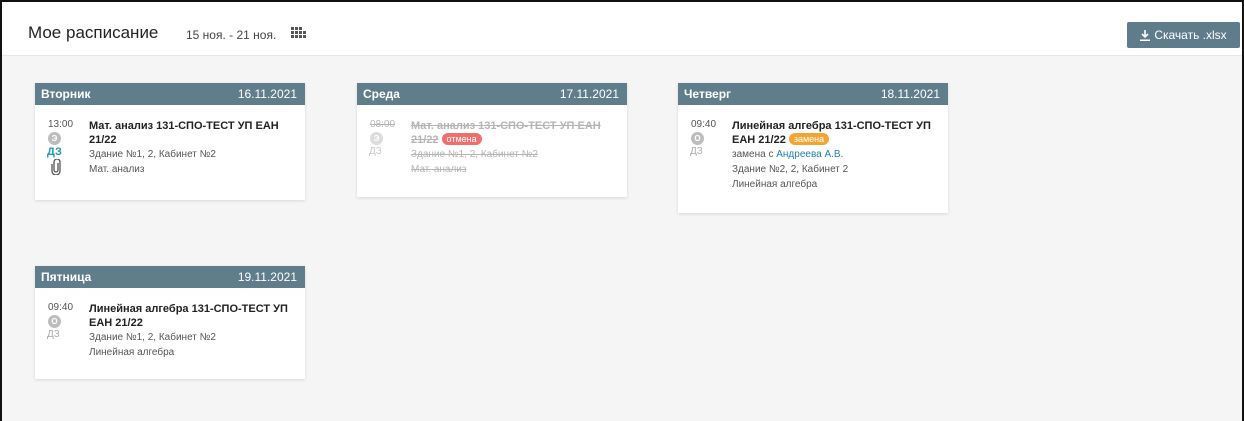 The image size is (1244, 421). What do you see at coordinates (589, 94) in the screenshot?
I see `day-date: 17.11.2021` at bounding box center [589, 94].